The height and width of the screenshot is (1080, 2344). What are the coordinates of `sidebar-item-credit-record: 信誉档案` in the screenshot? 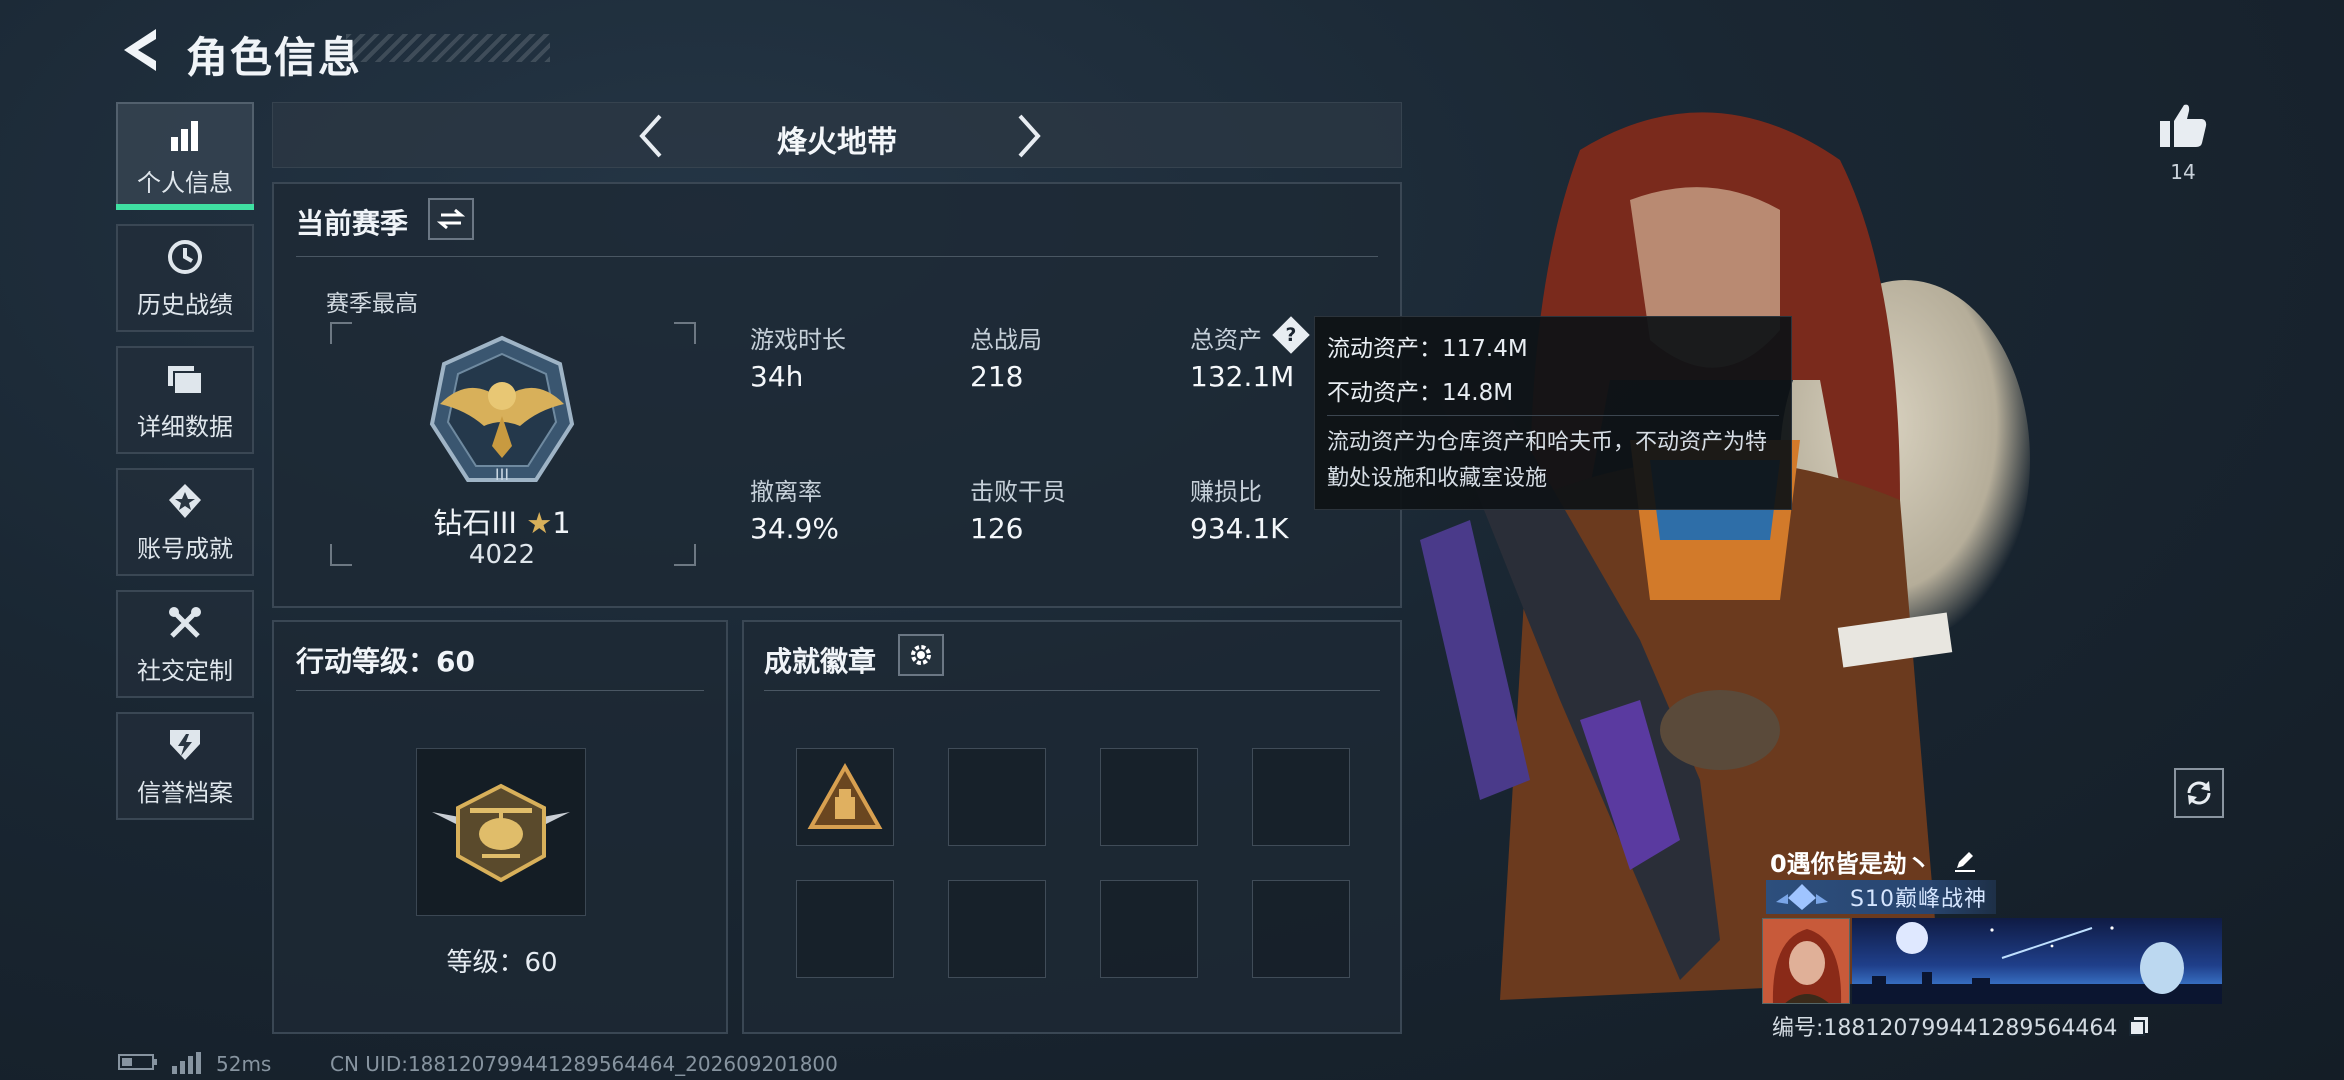 It's located at (185, 766).